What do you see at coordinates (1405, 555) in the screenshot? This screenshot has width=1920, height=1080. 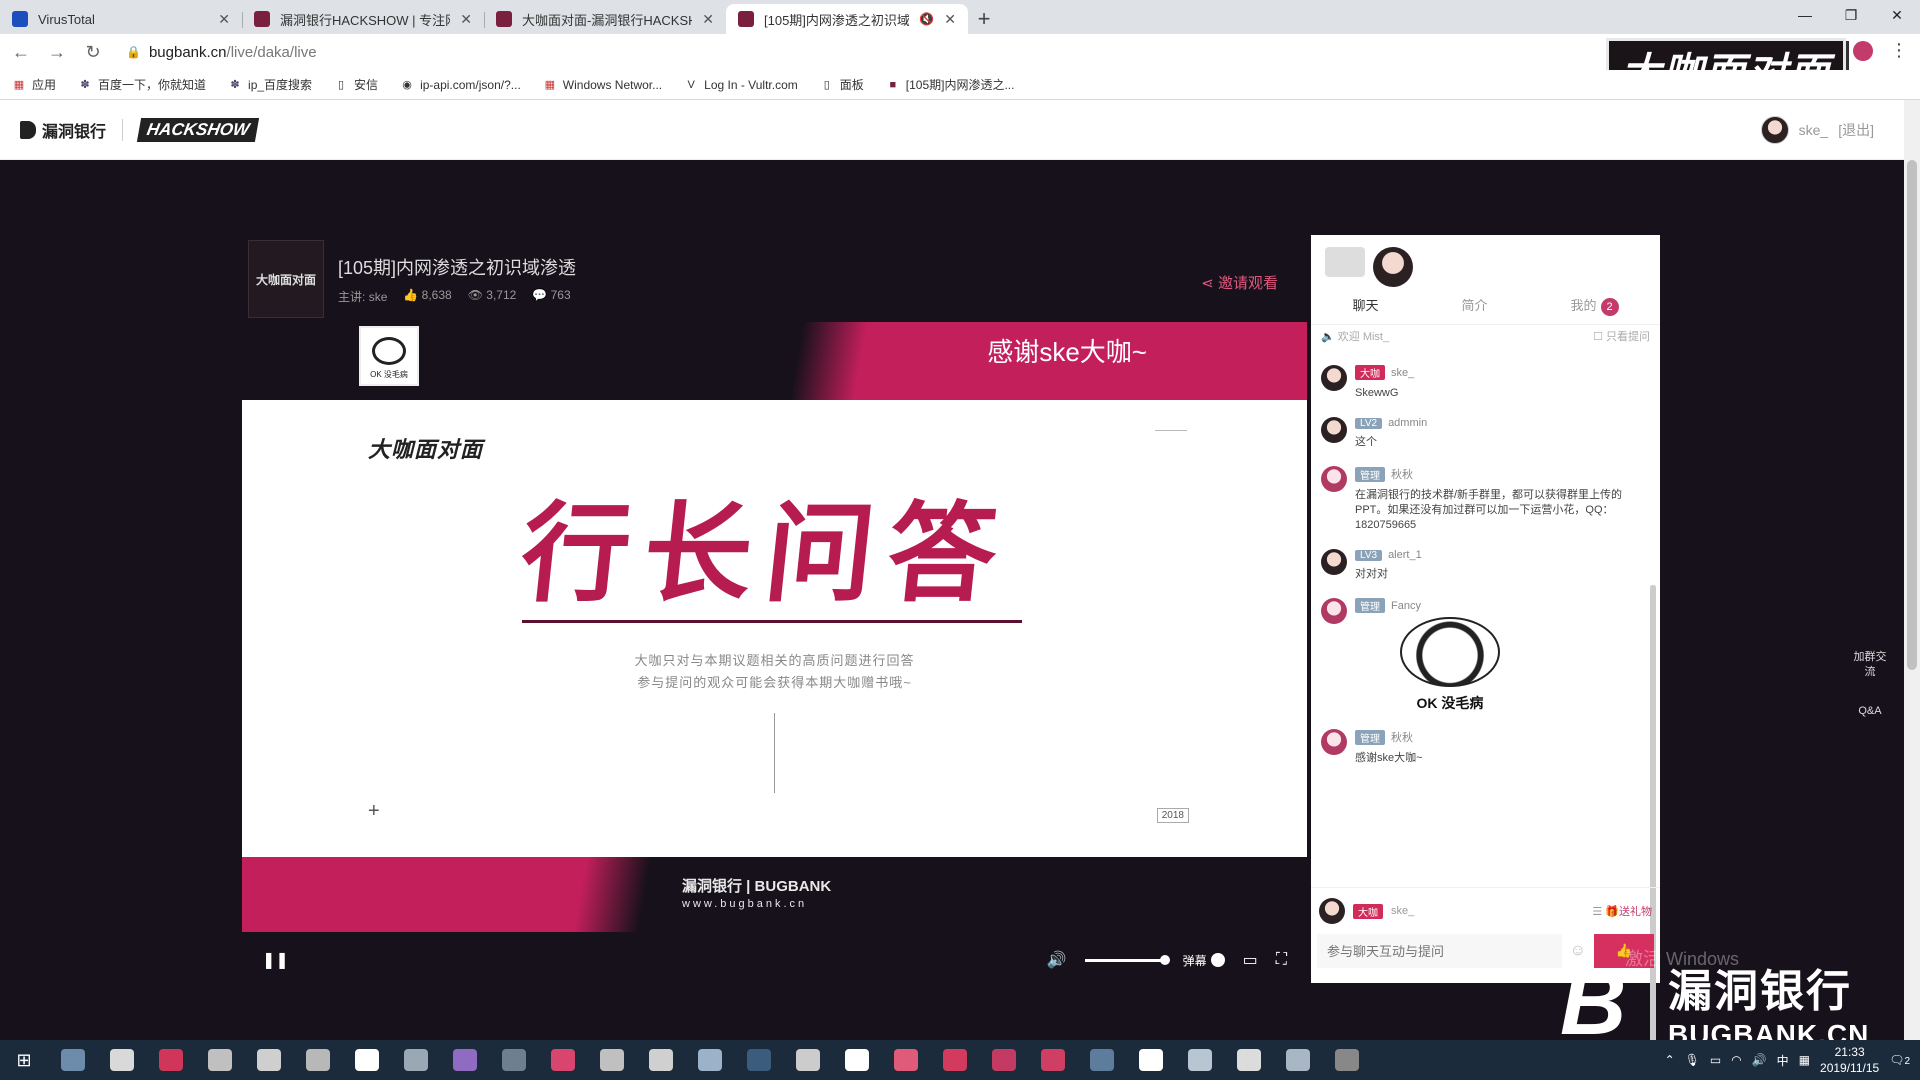 I see `chat-username: alert_1` at bounding box center [1405, 555].